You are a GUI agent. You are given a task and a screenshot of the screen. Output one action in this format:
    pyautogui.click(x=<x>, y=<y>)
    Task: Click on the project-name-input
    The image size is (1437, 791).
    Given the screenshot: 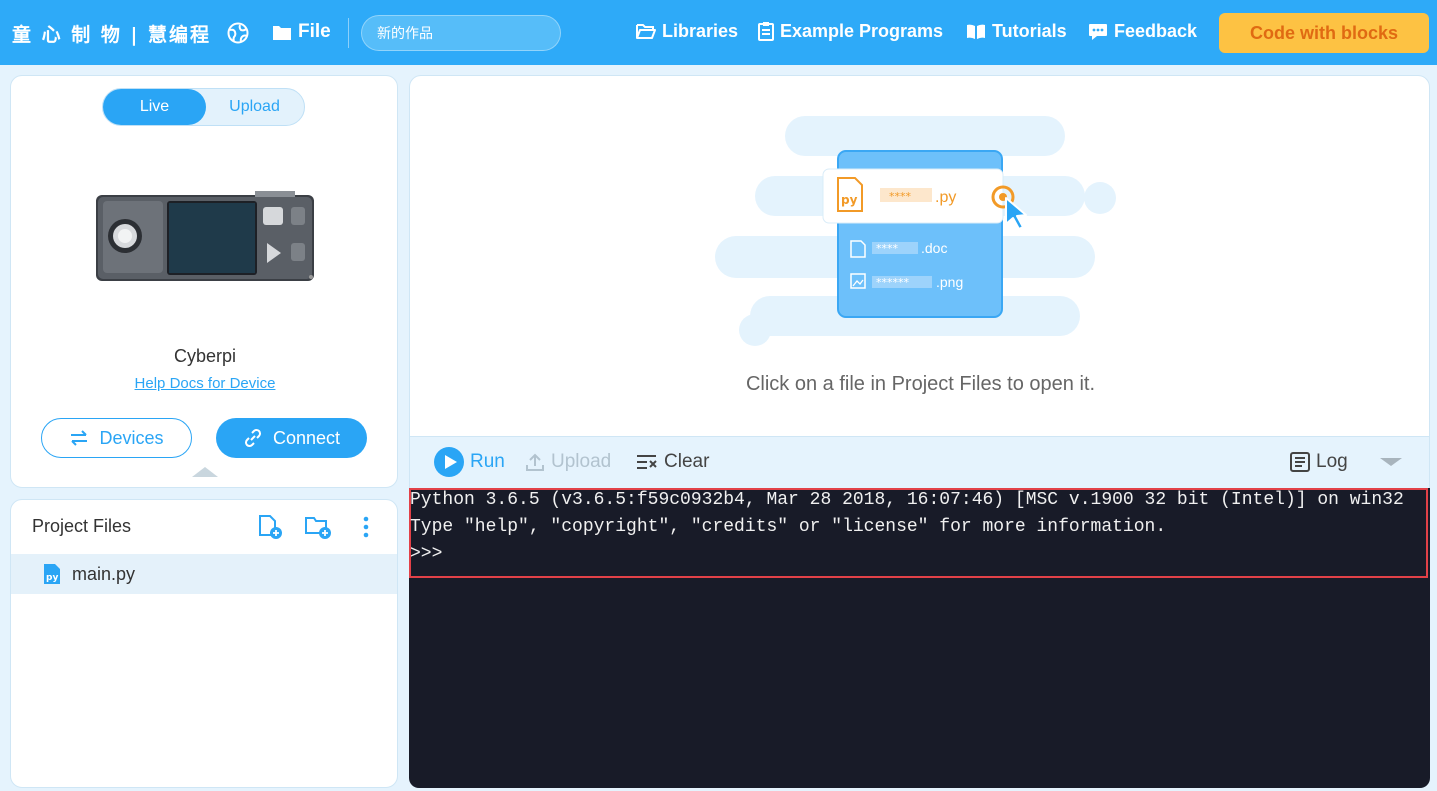 What is the action you would take?
    pyautogui.click(x=461, y=33)
    